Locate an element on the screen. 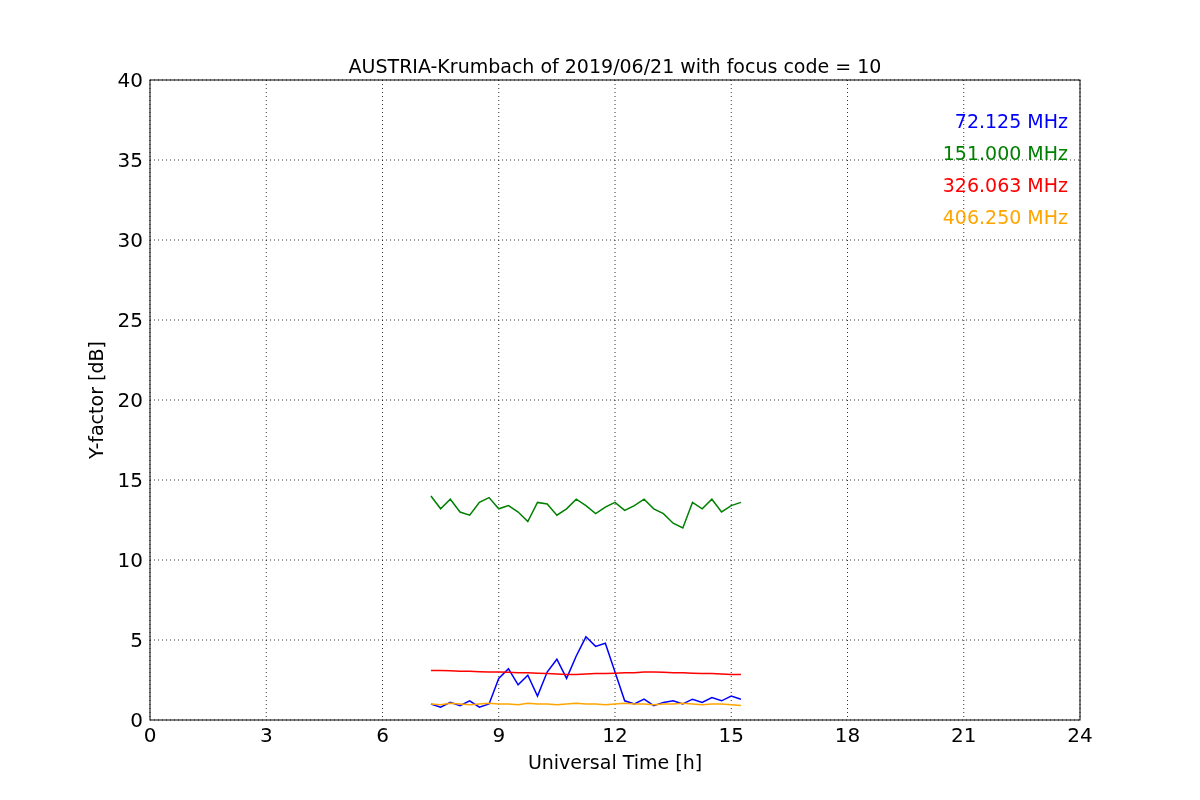  x-tick-label: 18 is located at coordinates (847, 735).